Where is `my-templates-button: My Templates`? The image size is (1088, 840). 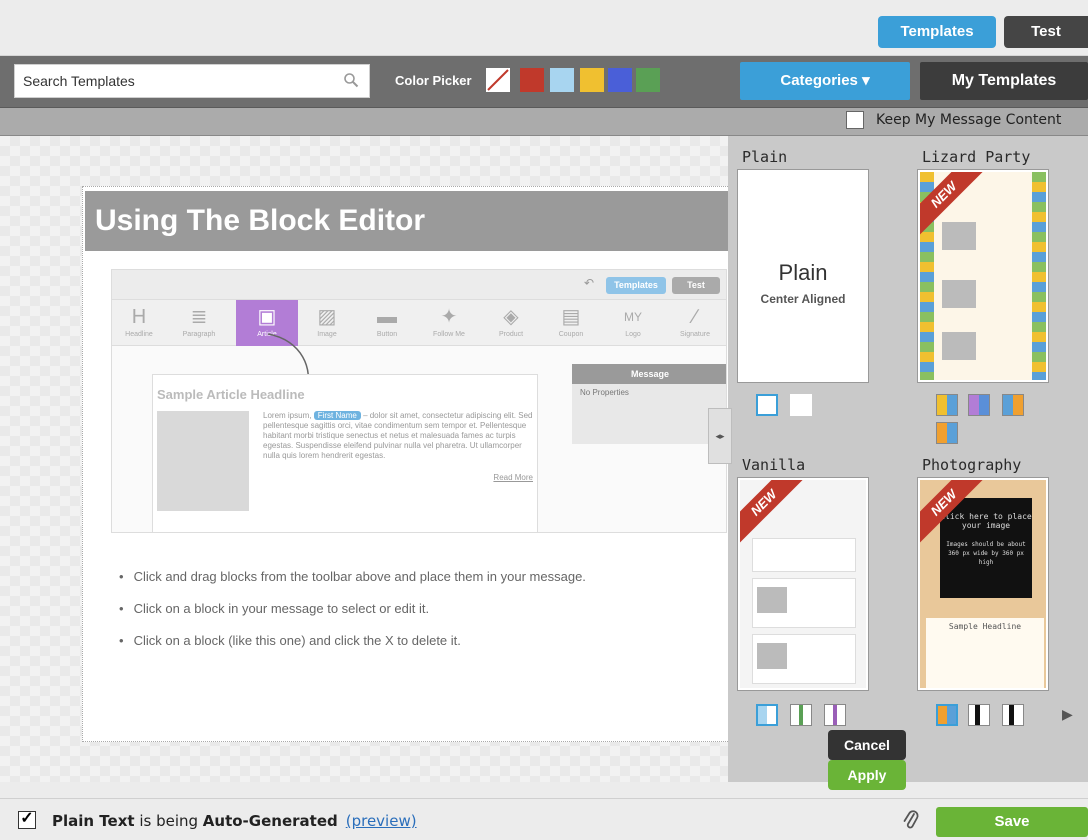
my-templates-button: My Templates is located at coordinates (1004, 81).